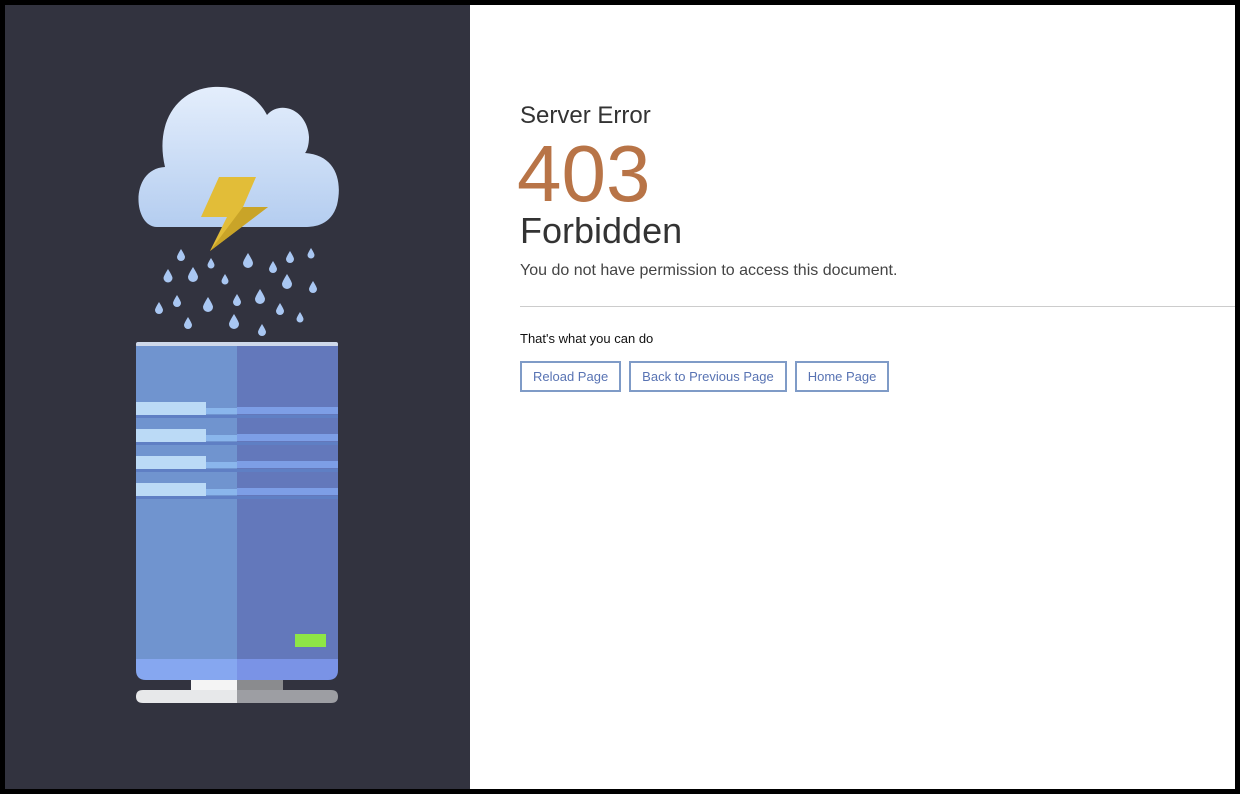 The image size is (1240, 794). Describe the element at coordinates (571, 376) in the screenshot. I see `reload-page-button: Reload Page` at that location.